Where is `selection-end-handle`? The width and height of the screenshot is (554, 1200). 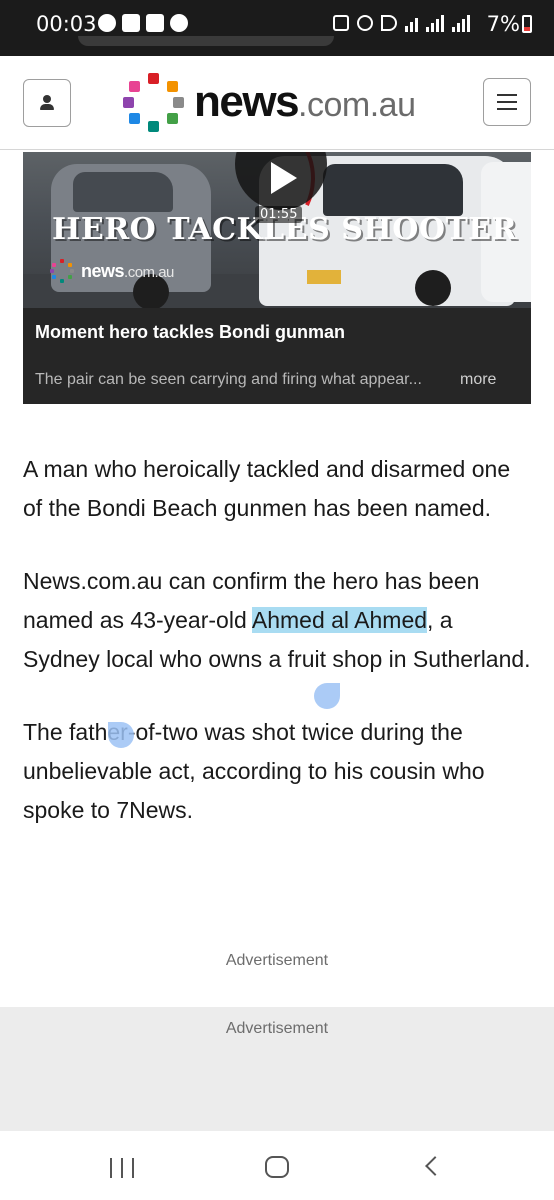 selection-end-handle is located at coordinates (121, 735).